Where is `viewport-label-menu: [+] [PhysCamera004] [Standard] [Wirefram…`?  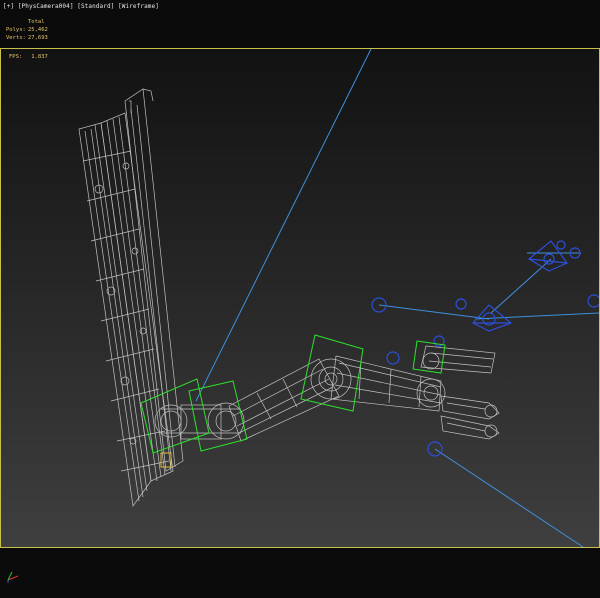
viewport-label-menu: [+] [PhysCamera004] [Standard] [Wirefram… is located at coordinates (81, 6).